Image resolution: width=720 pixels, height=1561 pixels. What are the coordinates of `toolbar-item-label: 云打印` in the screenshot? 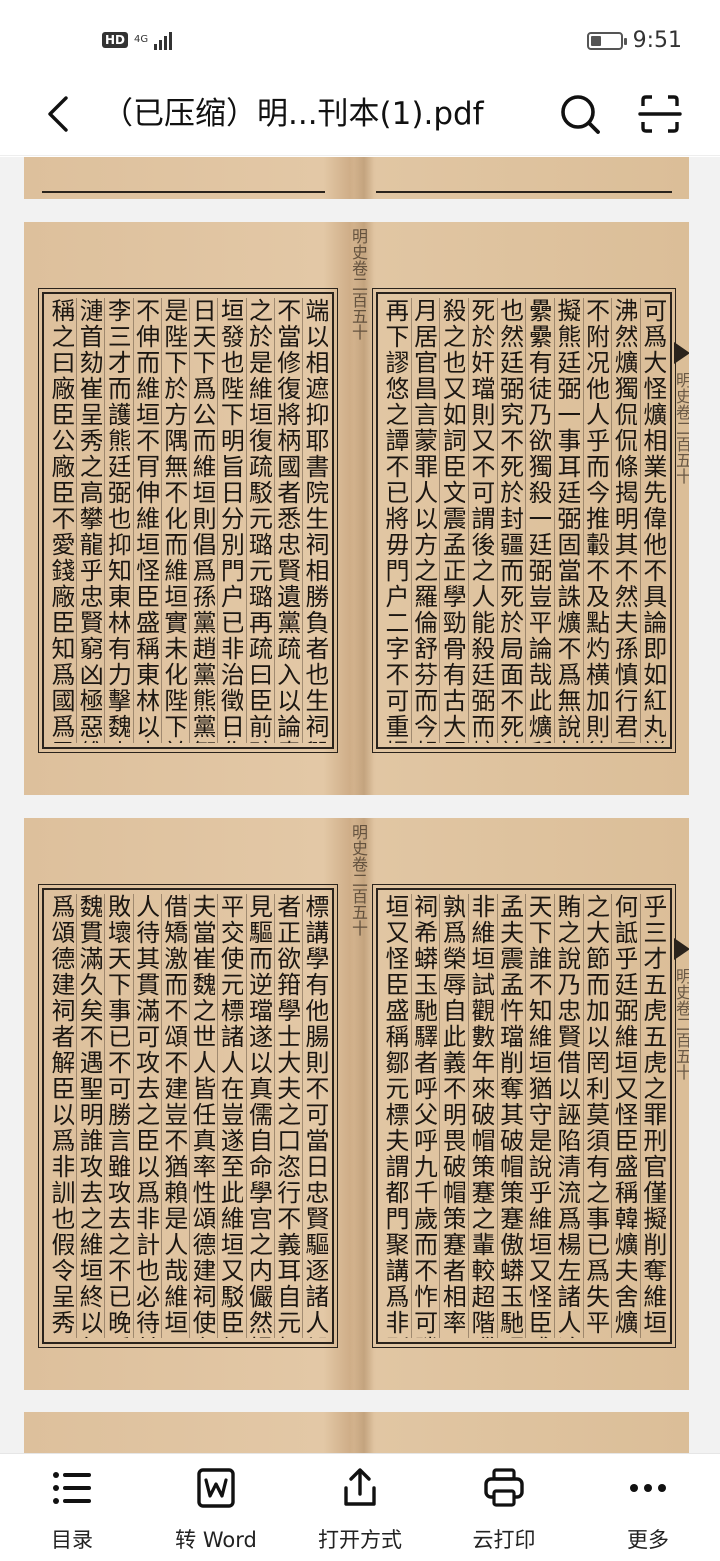 It's located at (504, 1540).